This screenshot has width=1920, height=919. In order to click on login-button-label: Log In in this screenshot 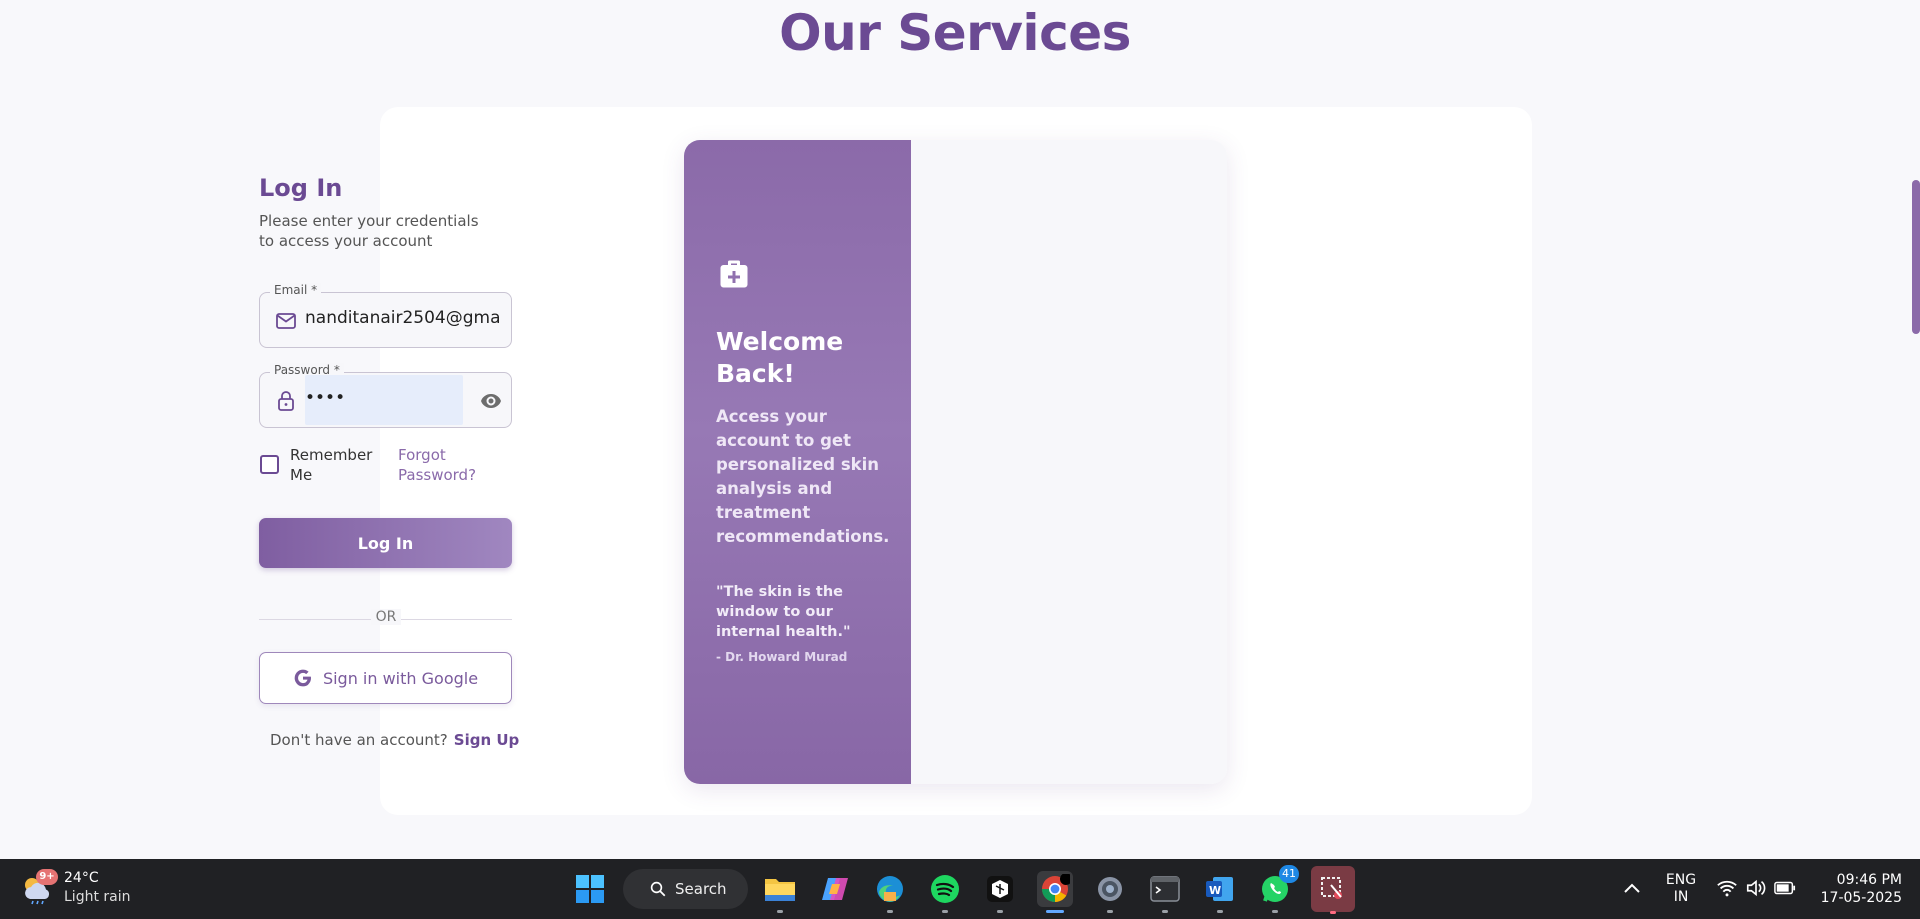, I will do `click(385, 543)`.